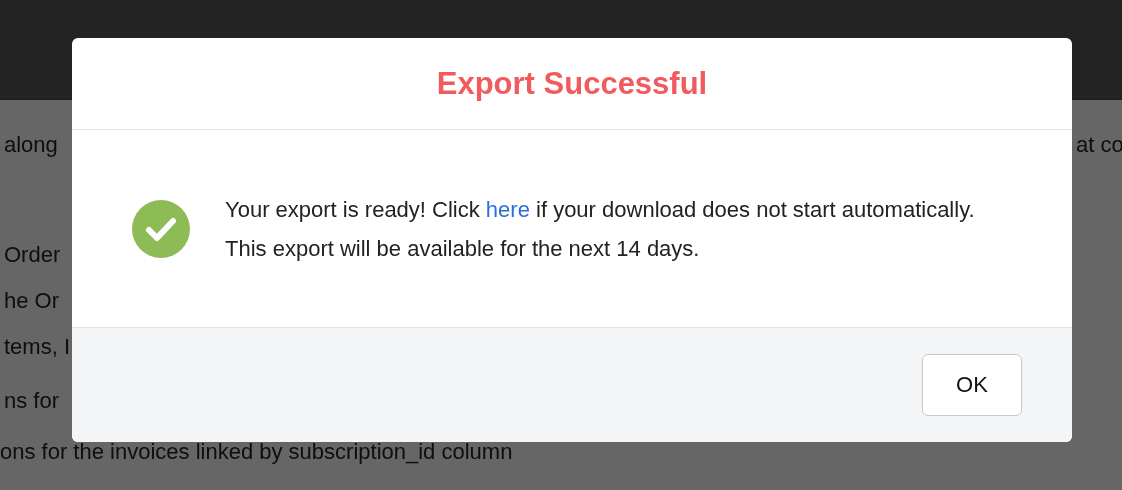  What do you see at coordinates (256, 452) in the screenshot?
I see `page-text: ons for the invoices linked by subscription_id column` at bounding box center [256, 452].